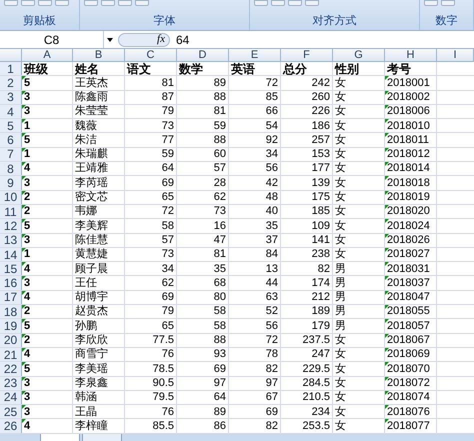 Image resolution: width=474 pixels, height=441 pixels. I want to click on table-cell: 2018057, so click(411, 326).